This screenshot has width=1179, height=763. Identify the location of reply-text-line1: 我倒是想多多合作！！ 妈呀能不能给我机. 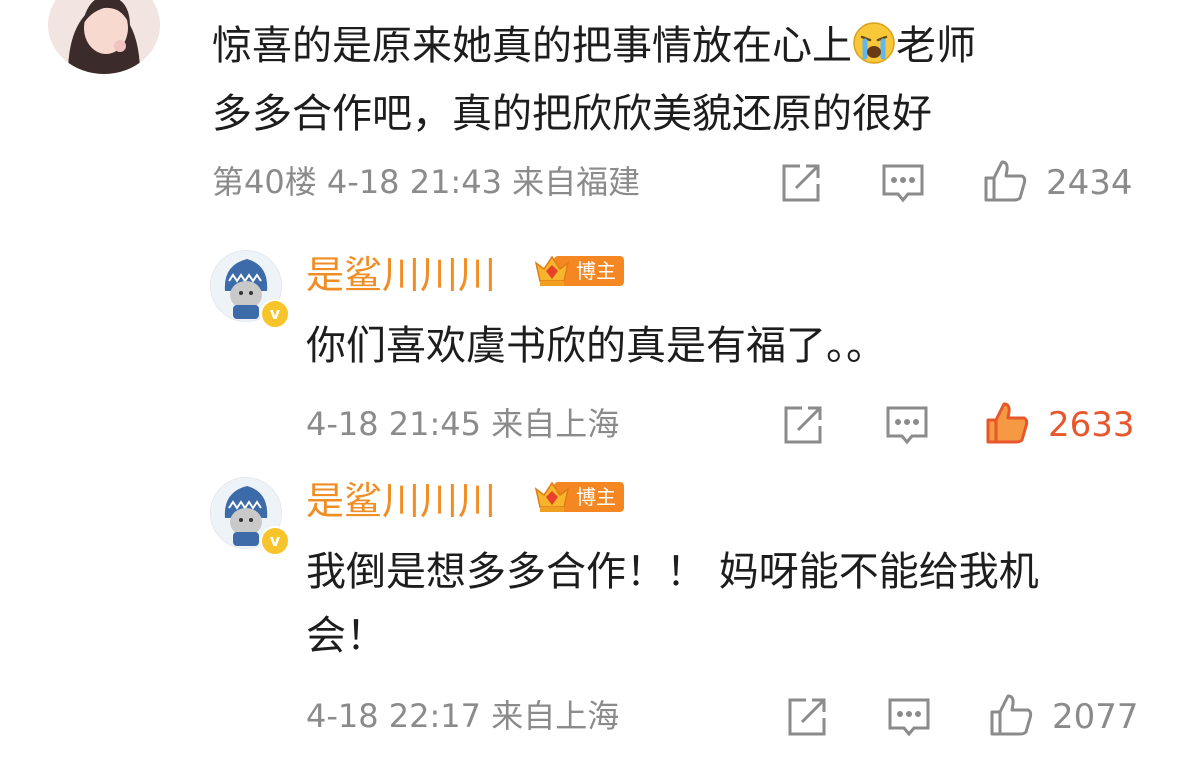
(672, 572).